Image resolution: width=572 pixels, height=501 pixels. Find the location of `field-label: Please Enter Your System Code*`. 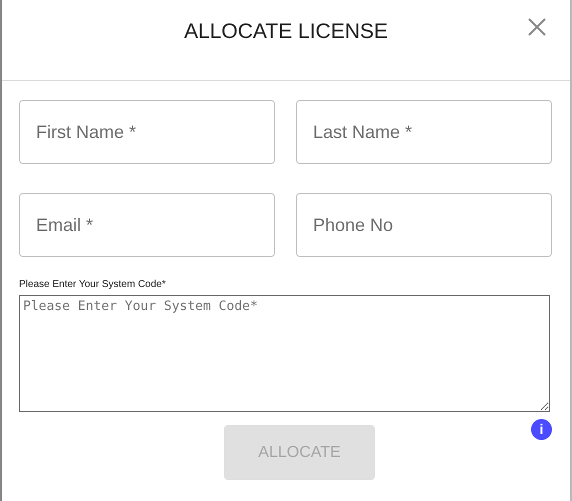

field-label: Please Enter Your System Code* is located at coordinates (92, 285).